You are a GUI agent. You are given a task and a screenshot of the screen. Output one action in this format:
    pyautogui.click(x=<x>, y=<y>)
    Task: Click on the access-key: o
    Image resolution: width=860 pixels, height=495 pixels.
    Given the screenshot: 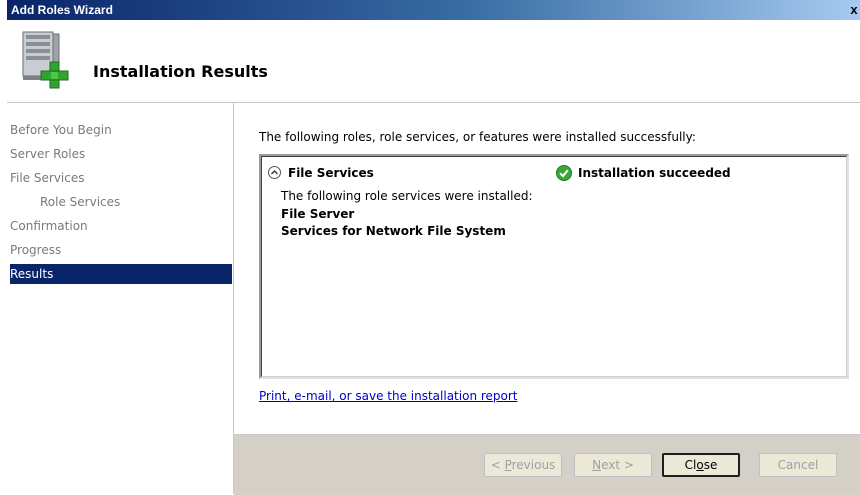 What is the action you would take?
    pyautogui.click(x=700, y=465)
    